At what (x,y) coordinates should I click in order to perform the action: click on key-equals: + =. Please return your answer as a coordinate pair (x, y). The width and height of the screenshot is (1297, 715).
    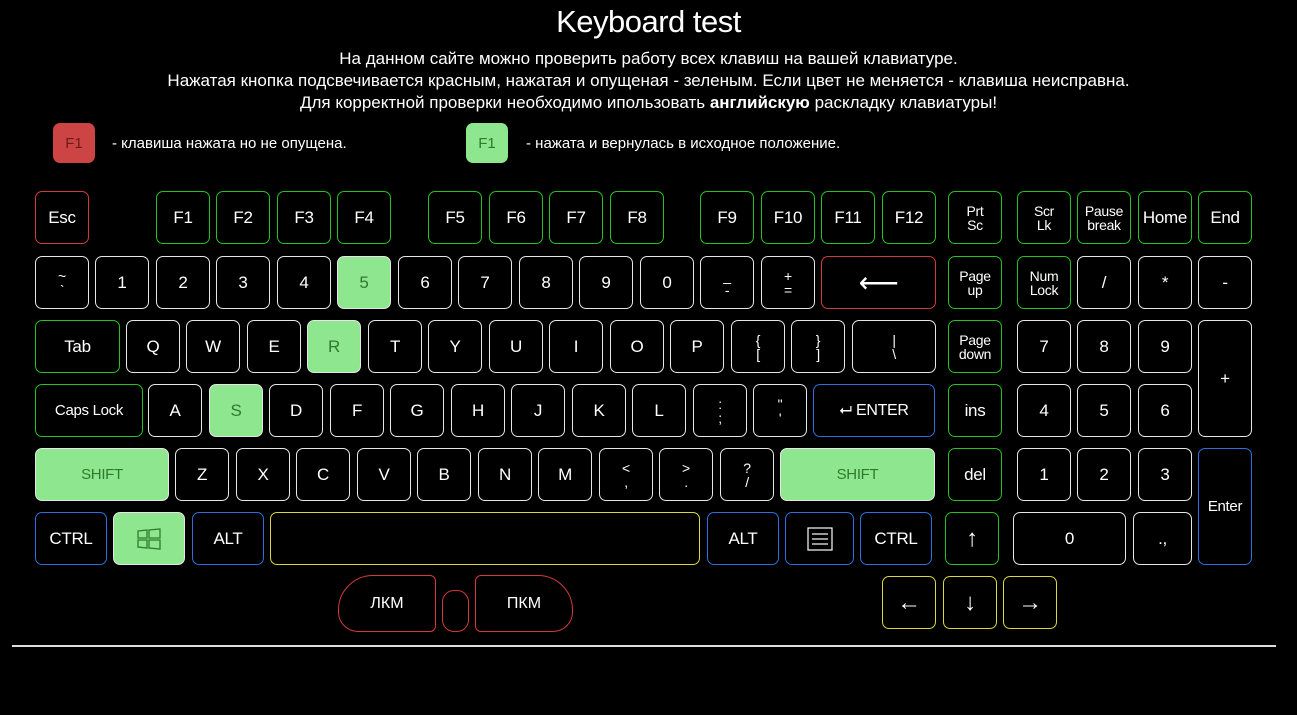
    Looking at the image, I should click on (788, 282).